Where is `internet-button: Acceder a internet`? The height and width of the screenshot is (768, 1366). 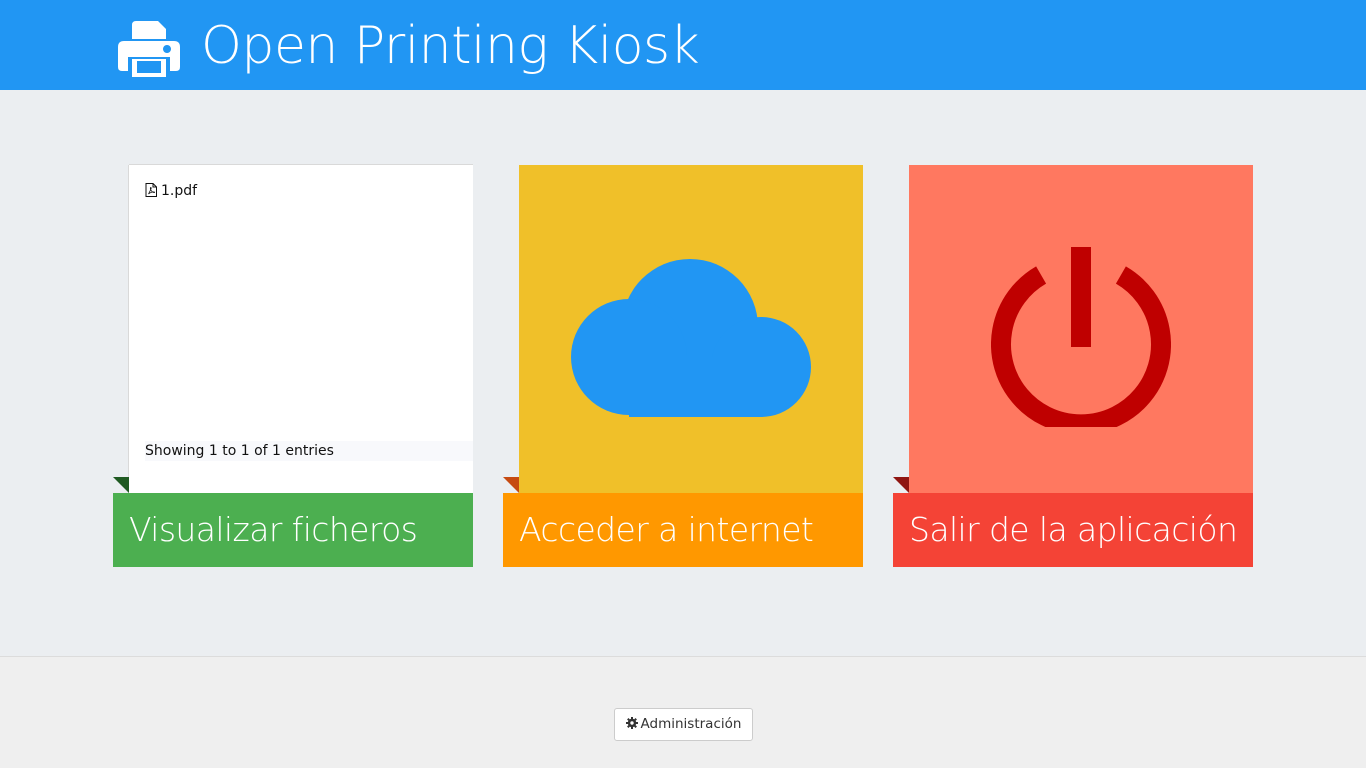 internet-button: Acceder a internet is located at coordinates (683, 530).